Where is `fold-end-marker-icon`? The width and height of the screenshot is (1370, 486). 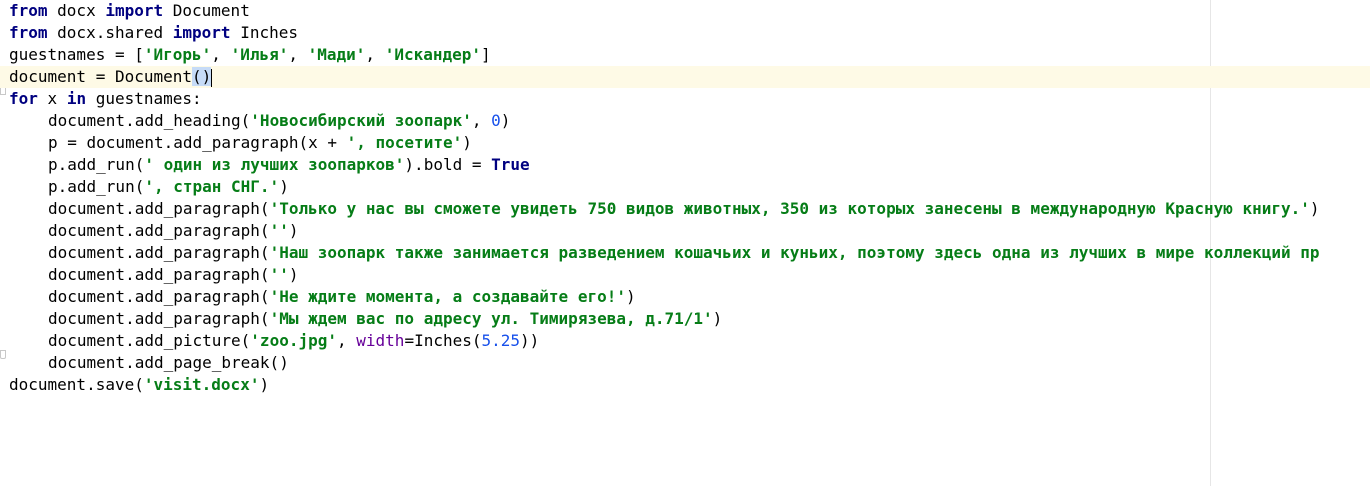 fold-end-marker-icon is located at coordinates (3, 354).